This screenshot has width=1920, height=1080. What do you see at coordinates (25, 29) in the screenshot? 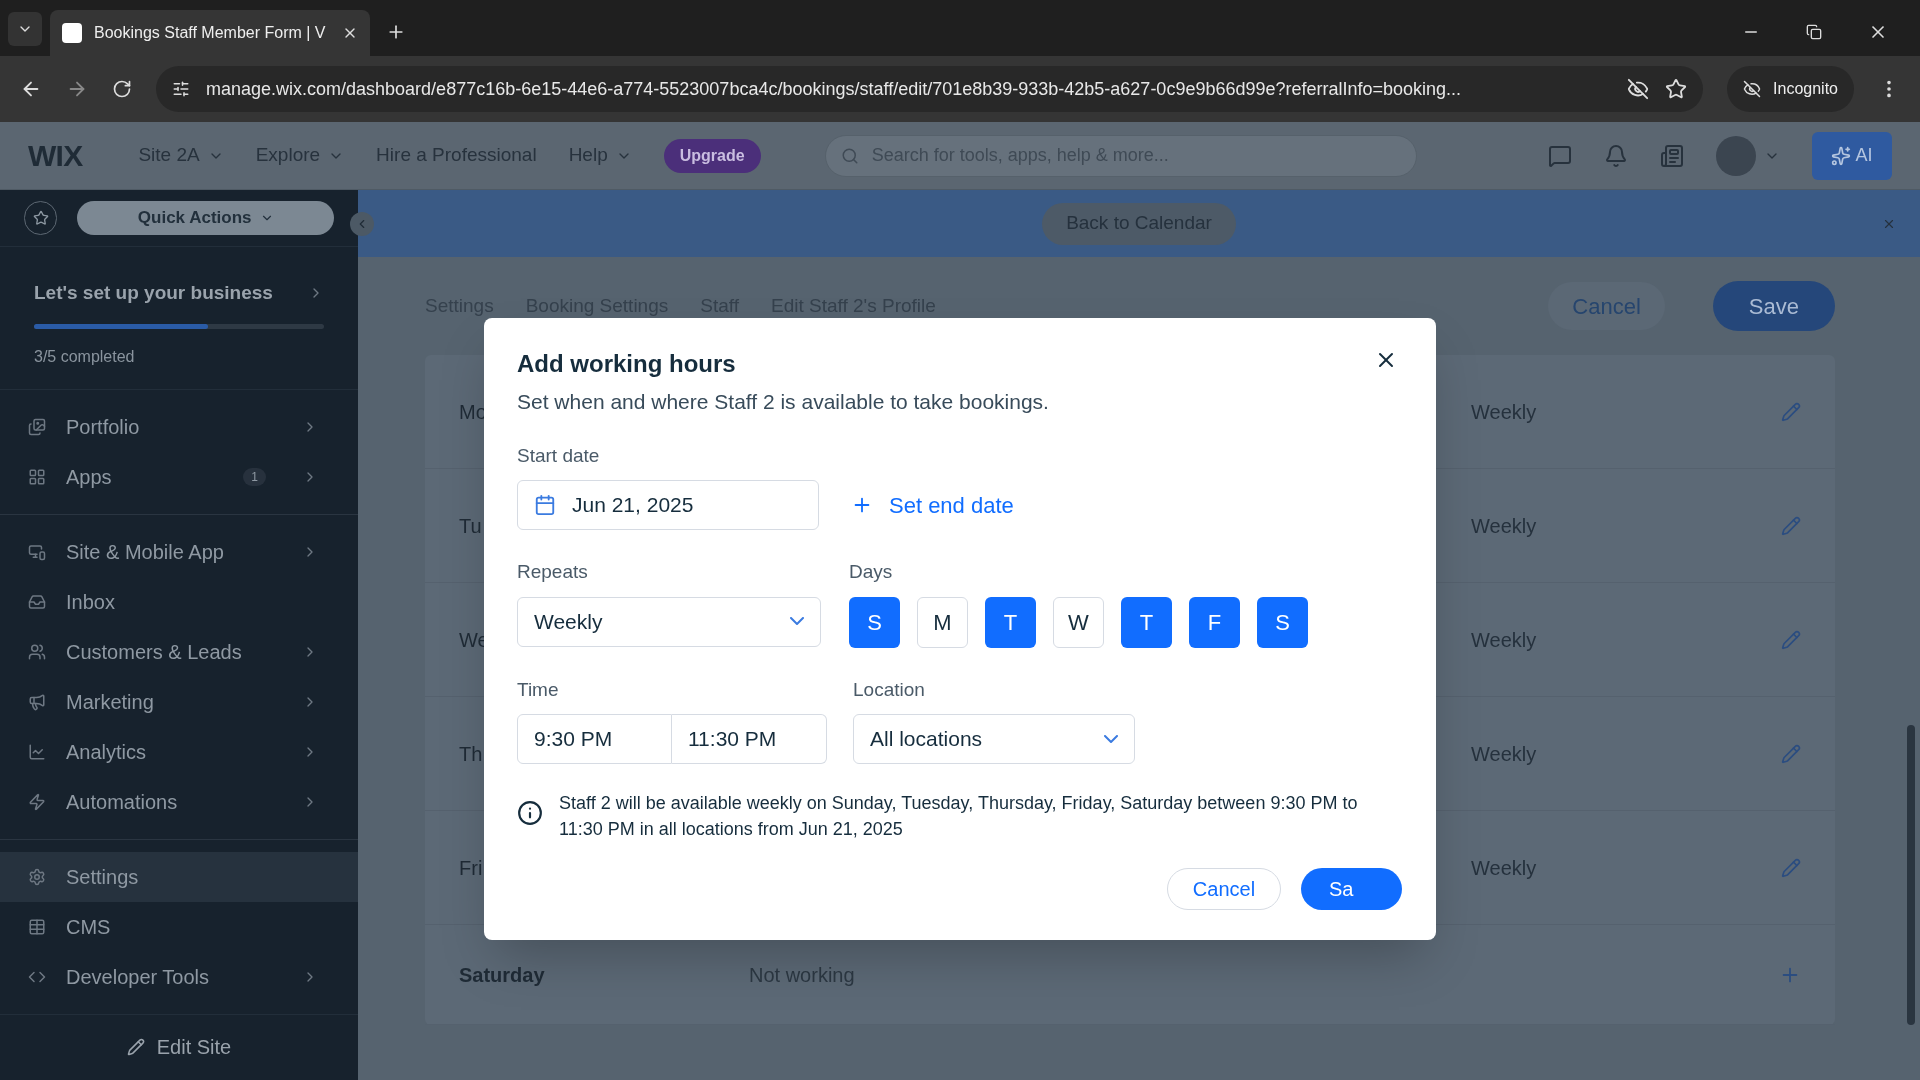
I see `tab-list-button` at bounding box center [25, 29].